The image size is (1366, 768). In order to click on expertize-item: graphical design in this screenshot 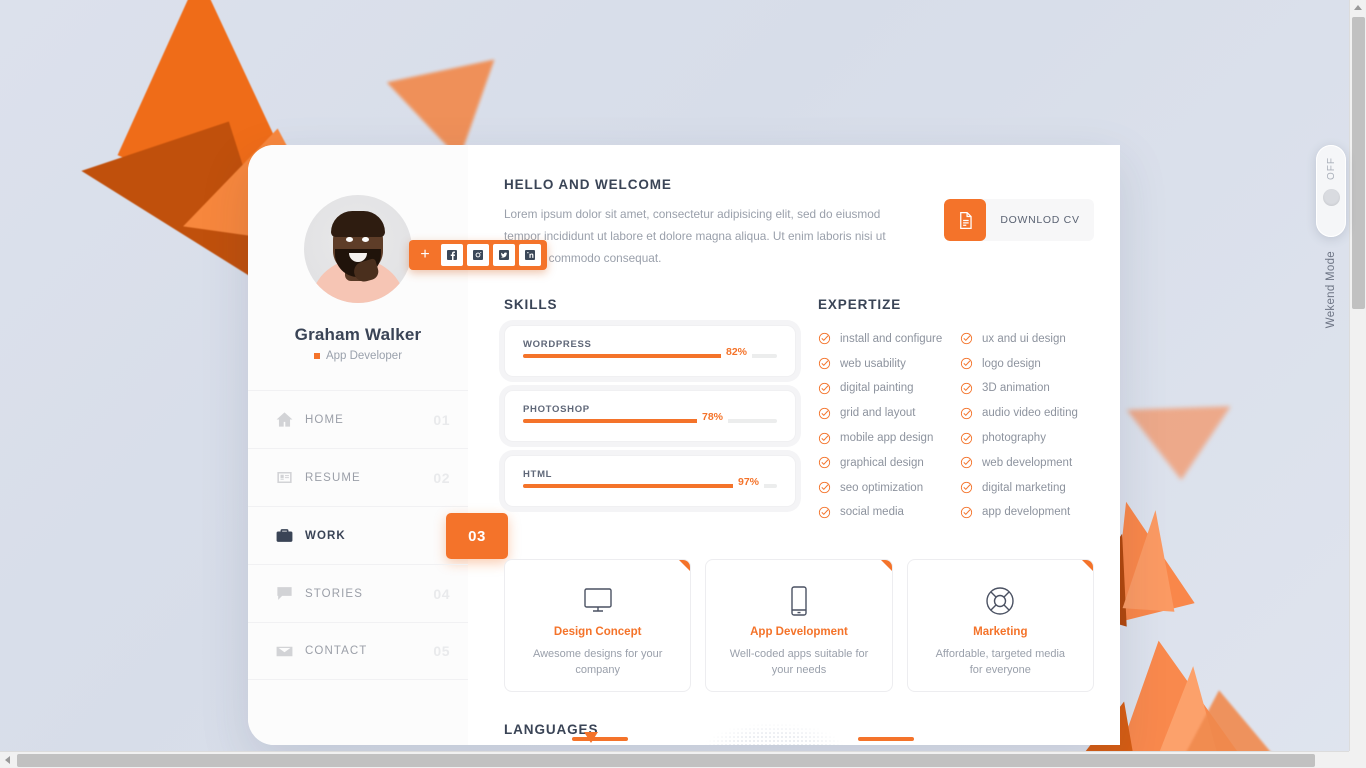, I will do `click(885, 462)`.